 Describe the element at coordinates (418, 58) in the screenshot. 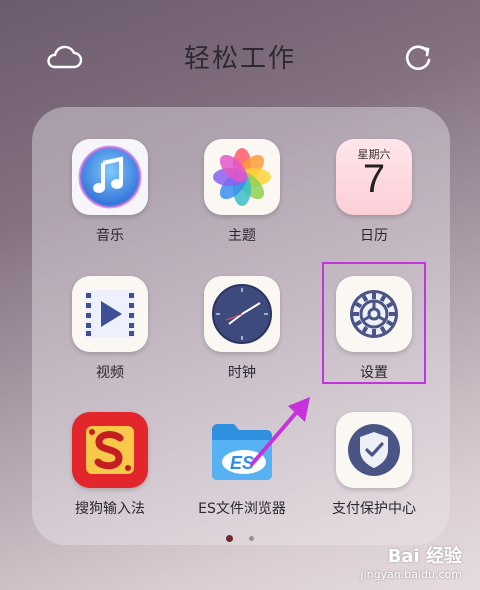

I see `refresh-icon` at that location.